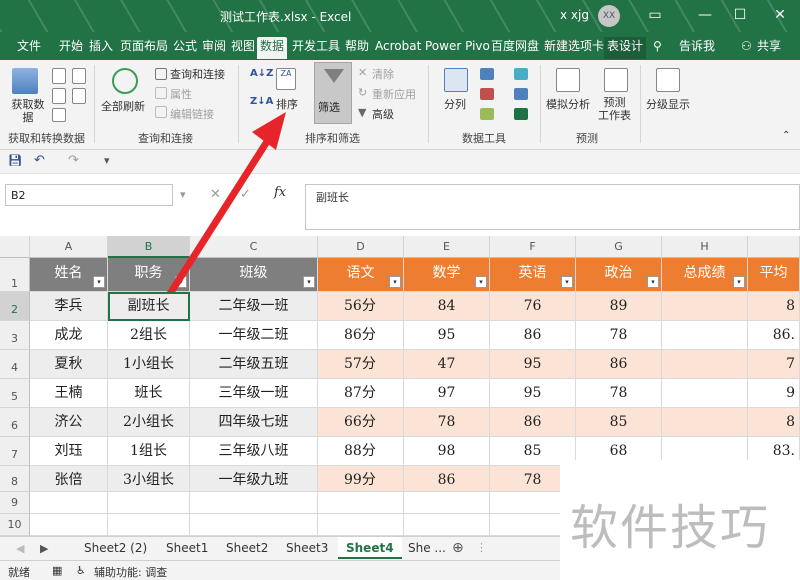  Describe the element at coordinates (668, 104) in the screenshot. I see `outline-button: 分级显示` at that location.